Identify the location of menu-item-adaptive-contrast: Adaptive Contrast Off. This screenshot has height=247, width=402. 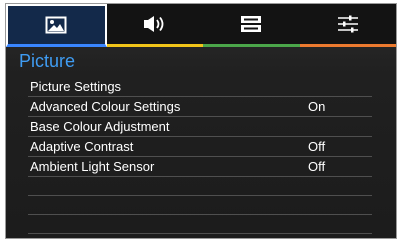
(200, 147).